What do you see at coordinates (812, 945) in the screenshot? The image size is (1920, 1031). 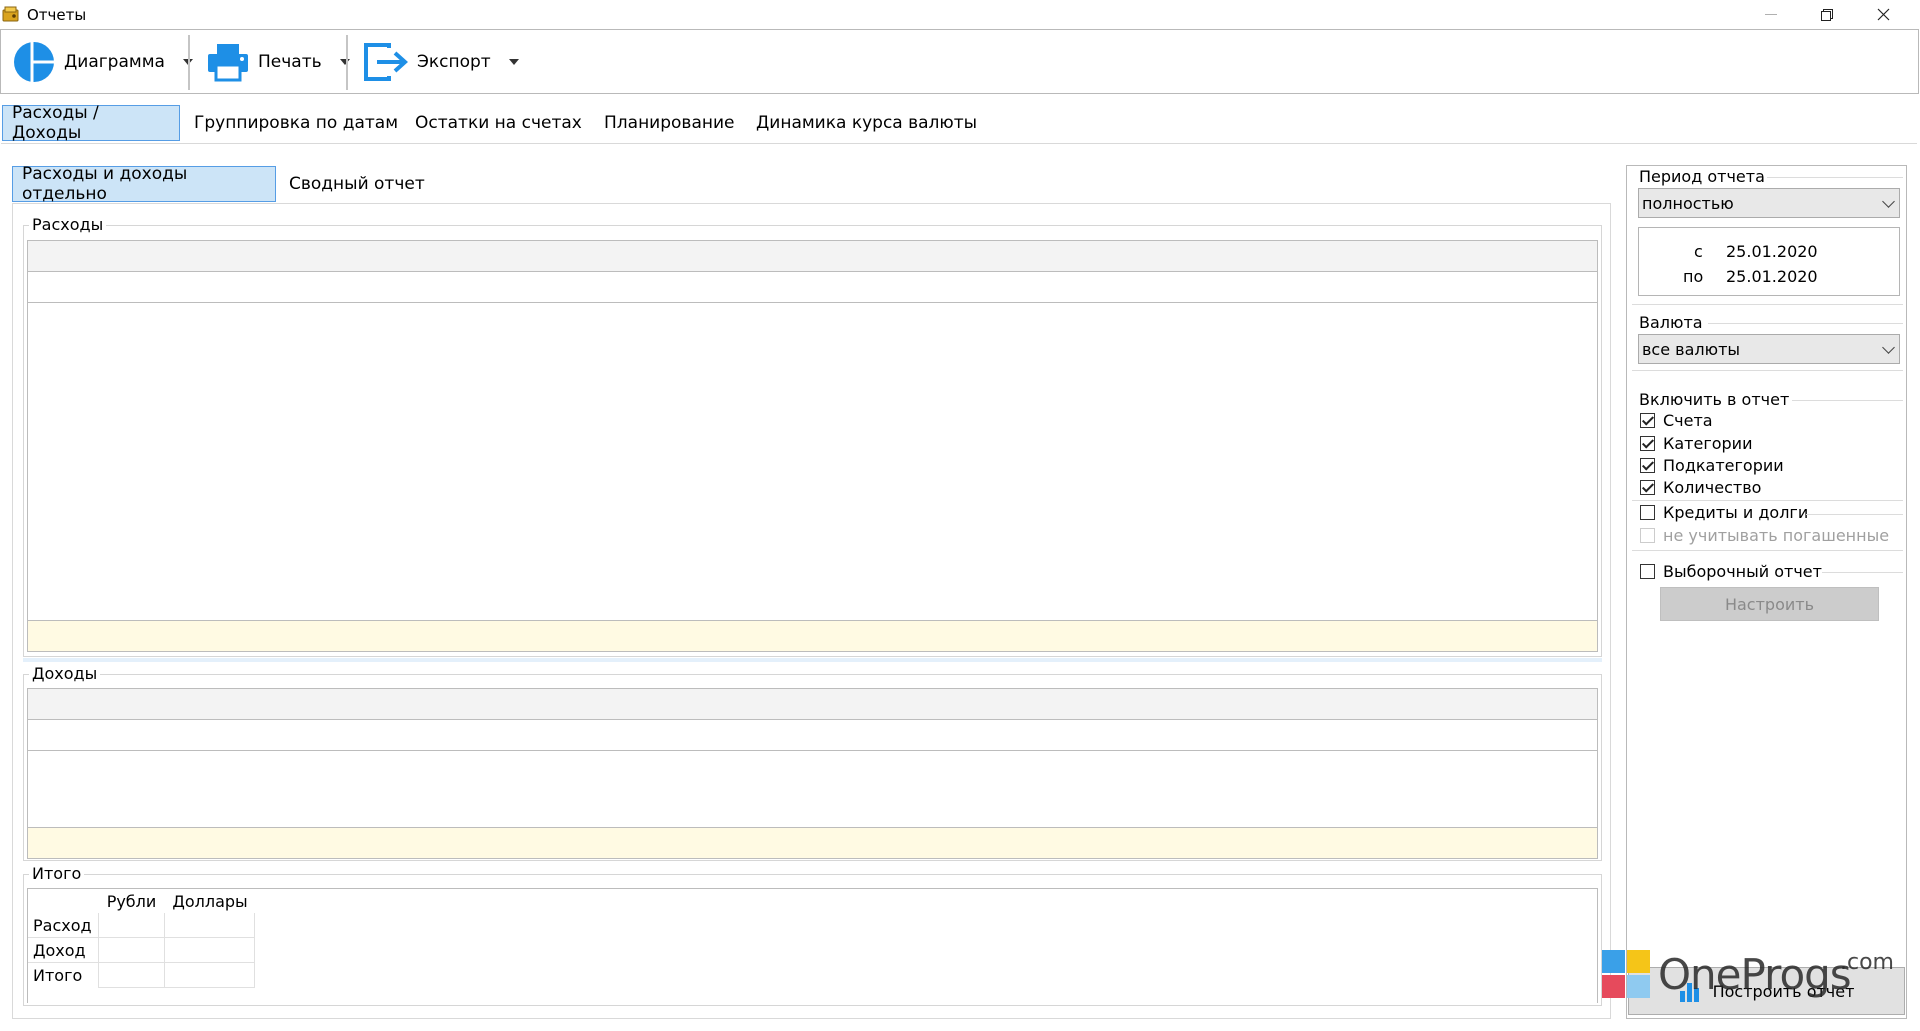 I see `totals-table: Рубли Доллары Расход Доход Итого` at bounding box center [812, 945].